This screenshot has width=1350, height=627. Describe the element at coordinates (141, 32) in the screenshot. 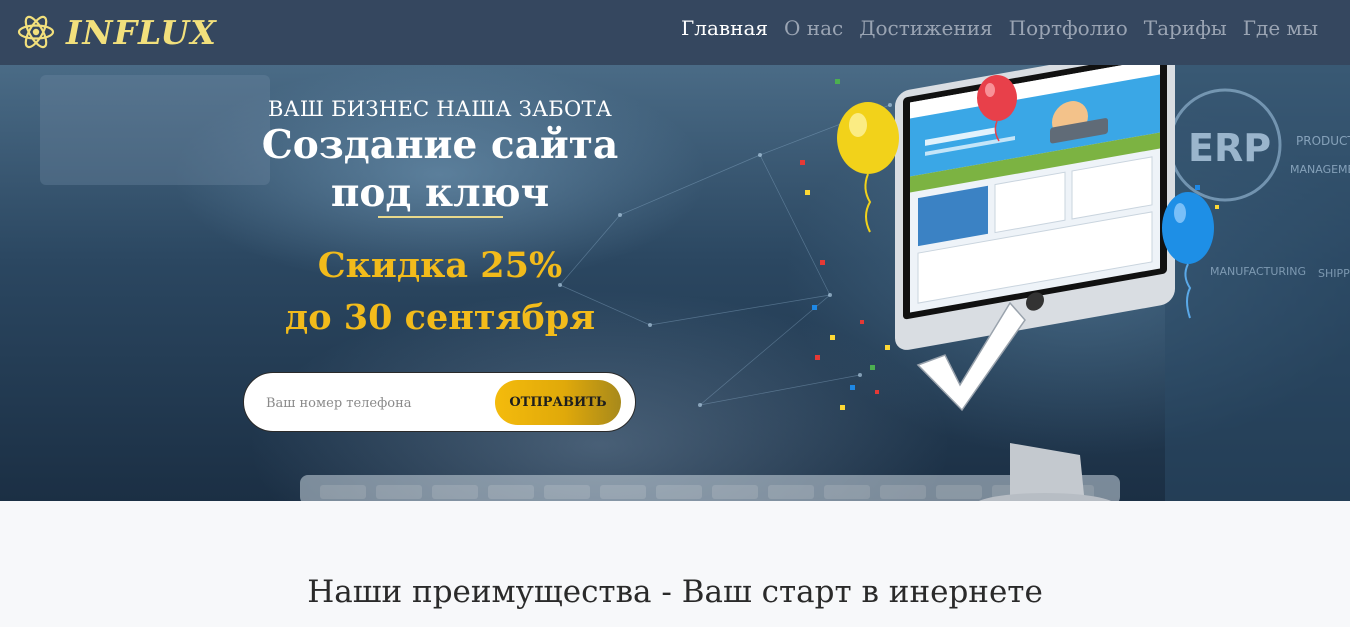

I see `brand-name: INFLUX` at that location.